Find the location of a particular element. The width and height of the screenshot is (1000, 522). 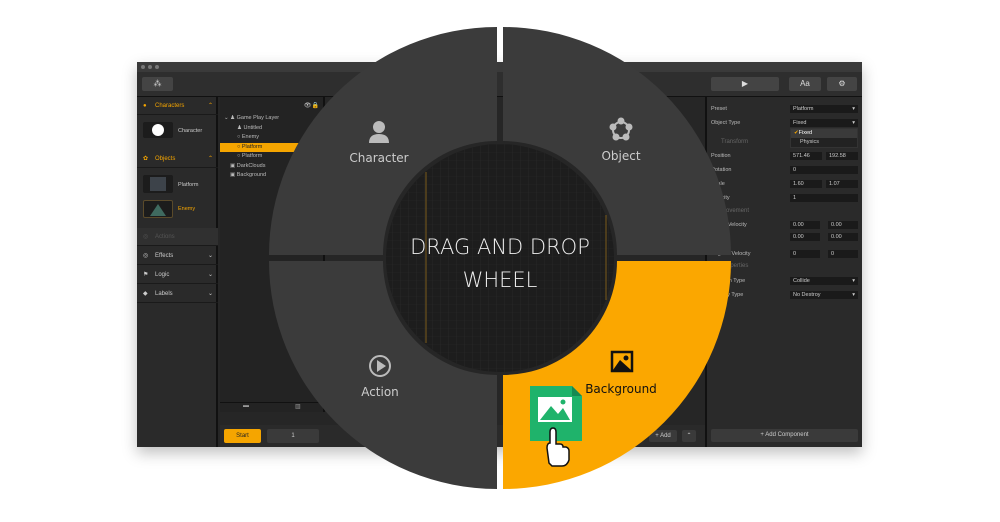

wheel-title-line2: WHEEL is located at coordinates (500, 280).